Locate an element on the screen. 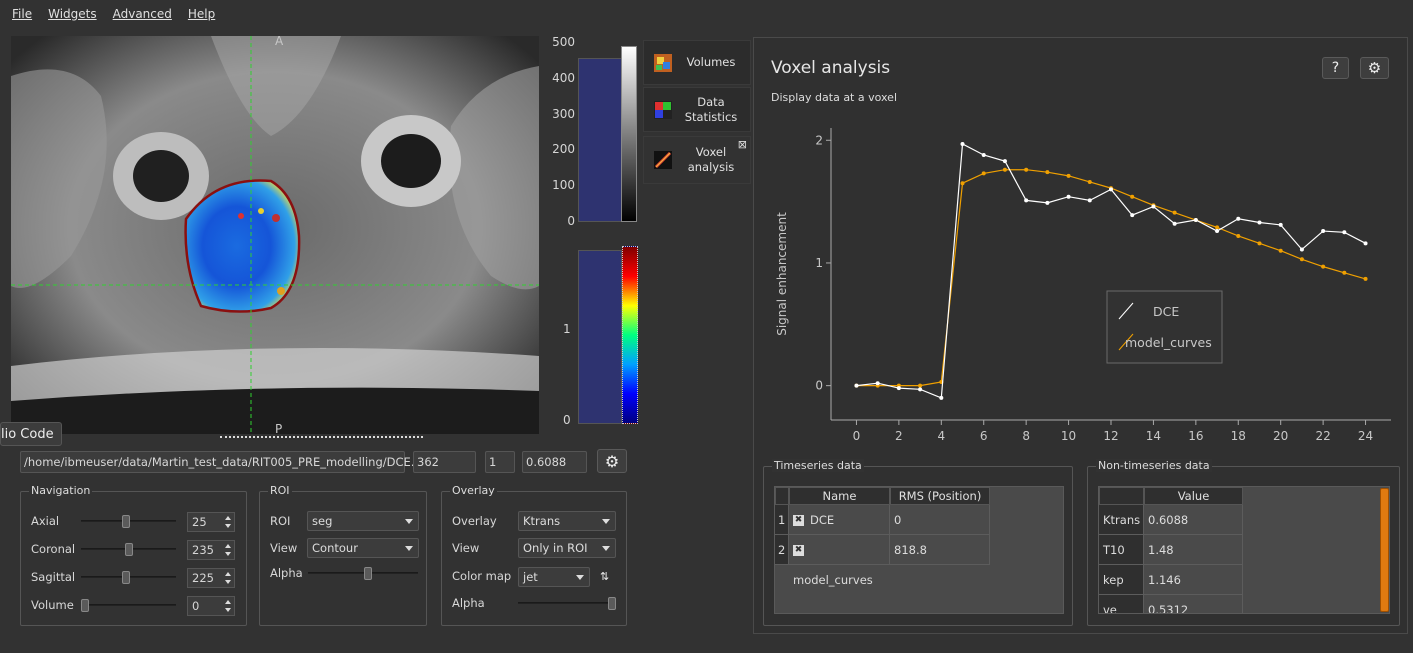  nav-label: Volume is located at coordinates (52, 605).